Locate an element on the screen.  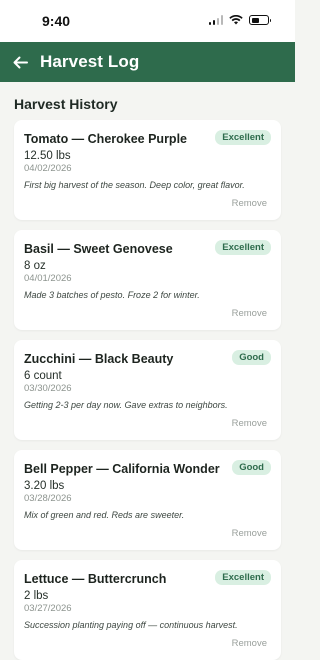
back-button is located at coordinates (20, 62).